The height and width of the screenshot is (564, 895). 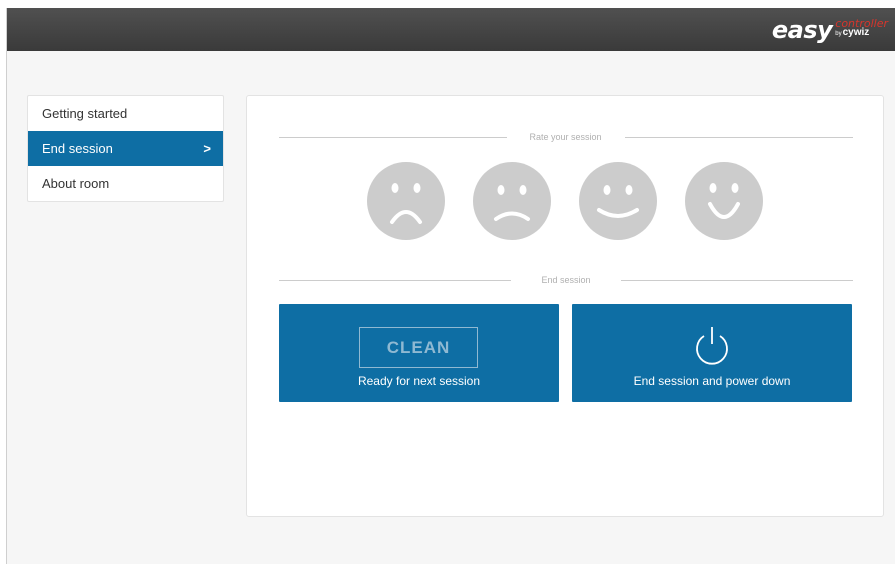 I want to click on sidebar-menu: Getting started End session > About room, so click(x=125, y=148).